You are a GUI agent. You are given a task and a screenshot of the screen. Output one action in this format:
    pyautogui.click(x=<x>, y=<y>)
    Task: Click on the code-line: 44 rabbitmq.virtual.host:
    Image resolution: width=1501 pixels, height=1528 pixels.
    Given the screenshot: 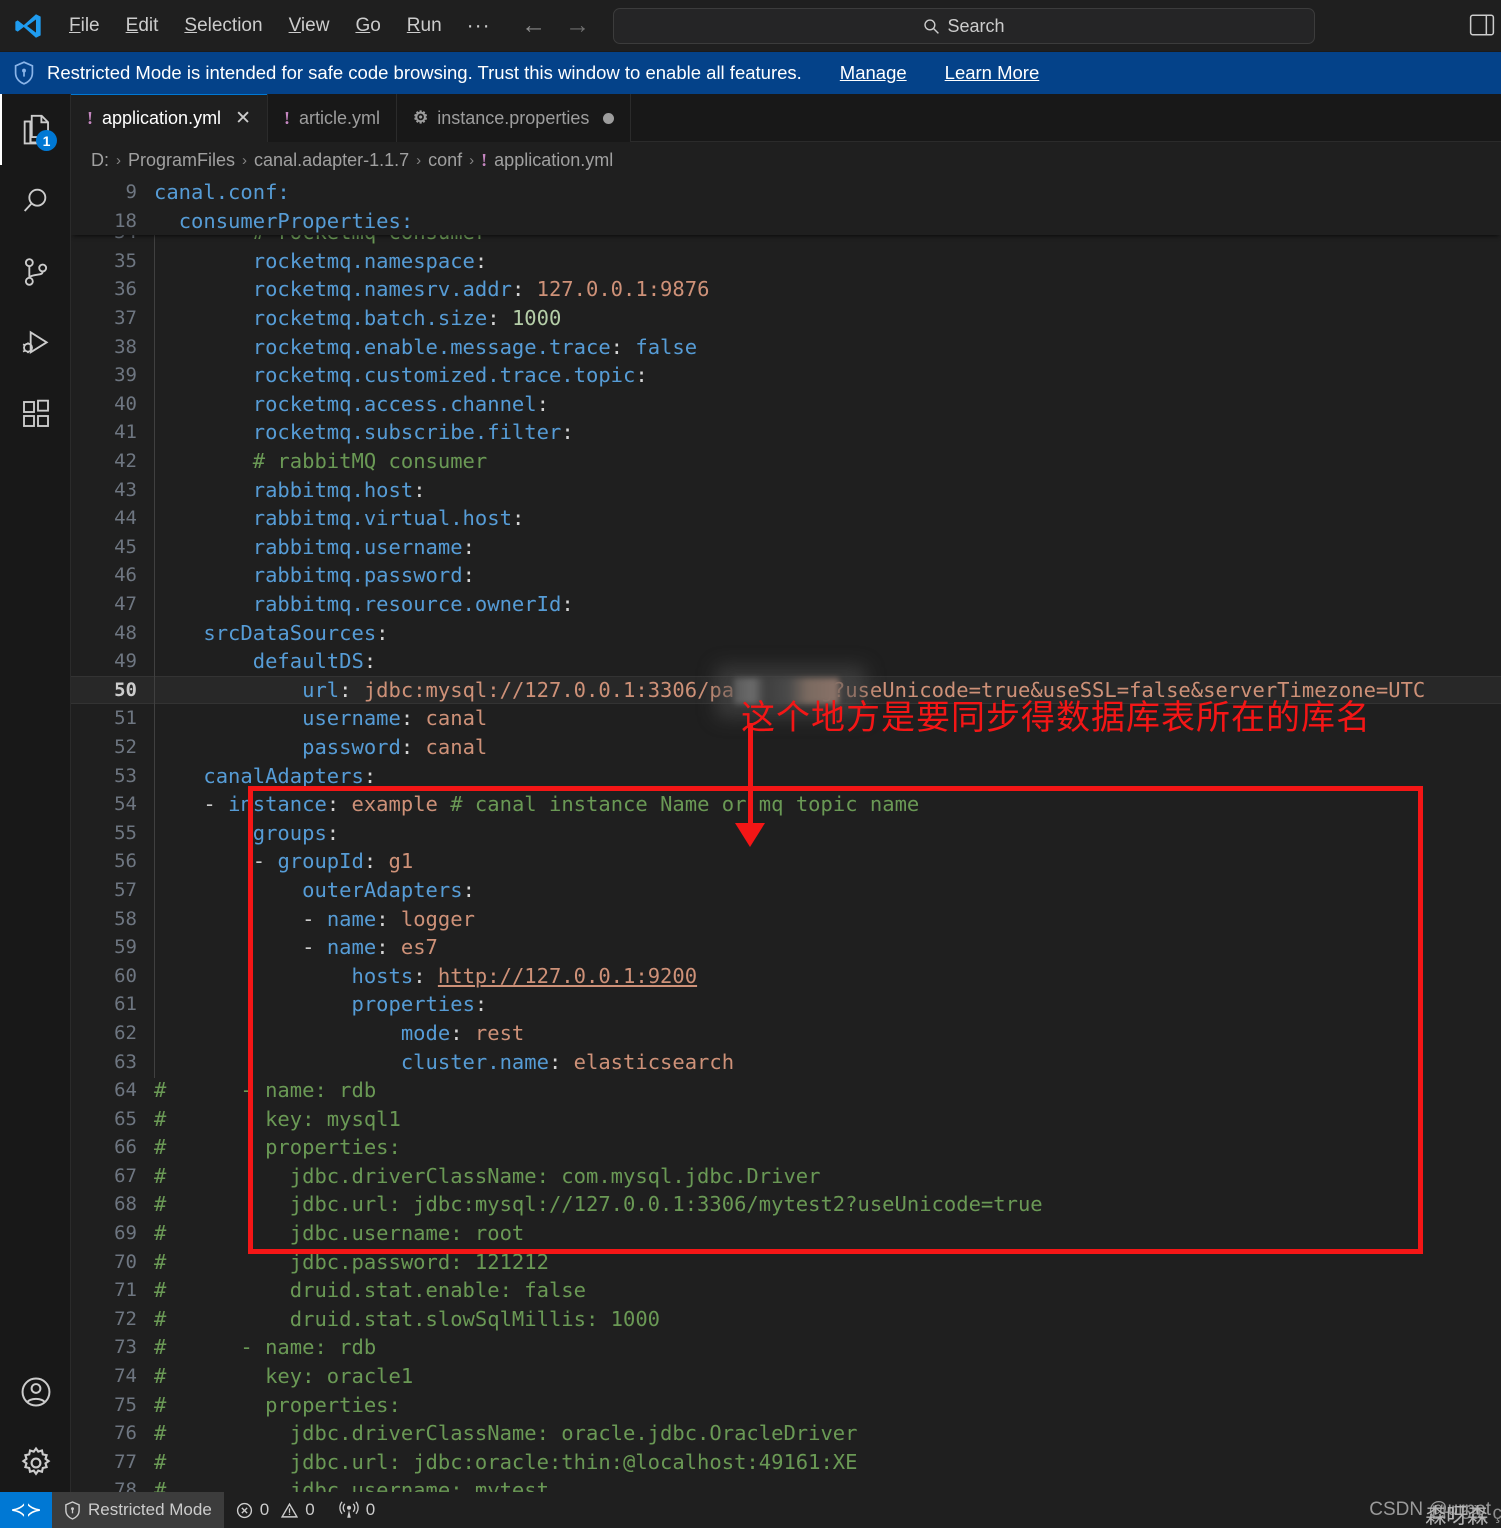 What is the action you would take?
    pyautogui.click(x=319, y=518)
    